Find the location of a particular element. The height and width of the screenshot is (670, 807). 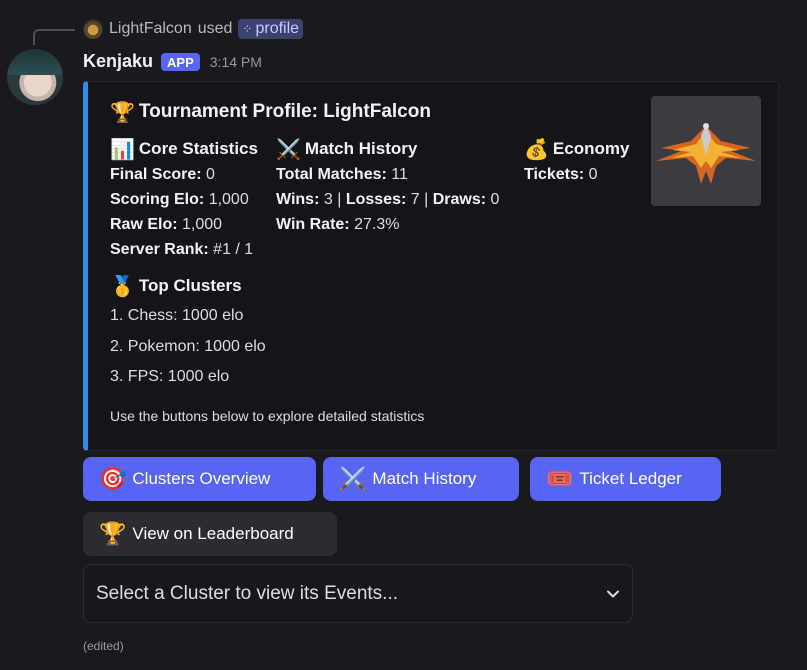

view-on-leaderboard-button: 🏆 View on Leaderboard is located at coordinates (210, 534).